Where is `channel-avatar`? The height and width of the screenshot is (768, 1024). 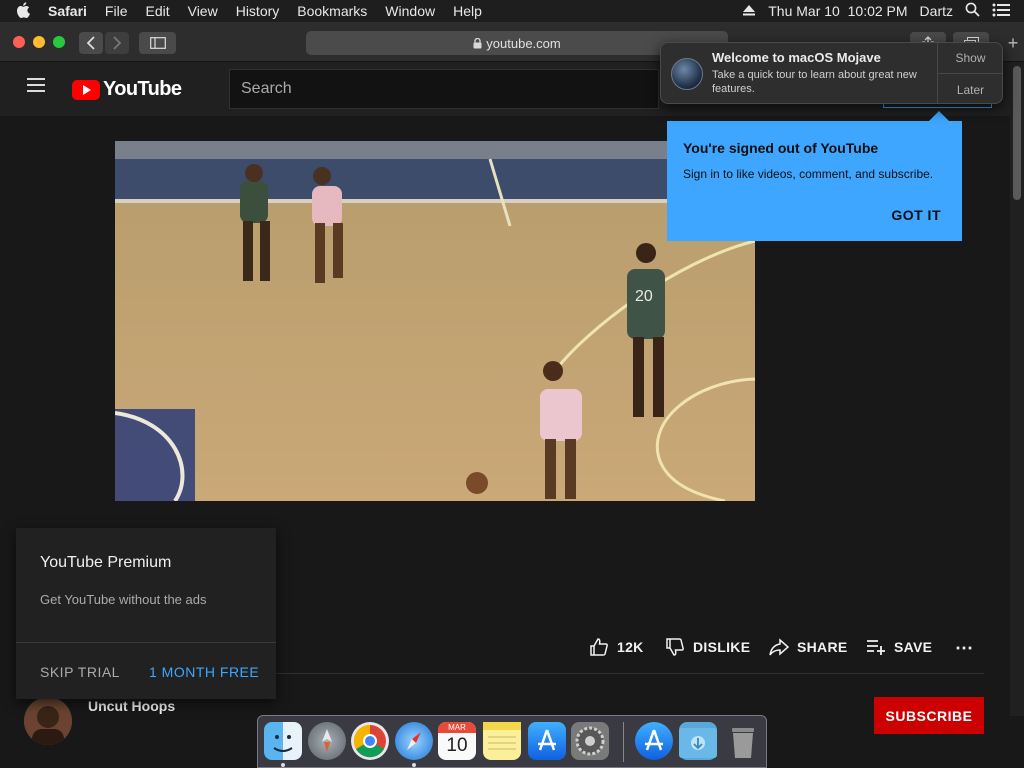 channel-avatar is located at coordinates (48, 721).